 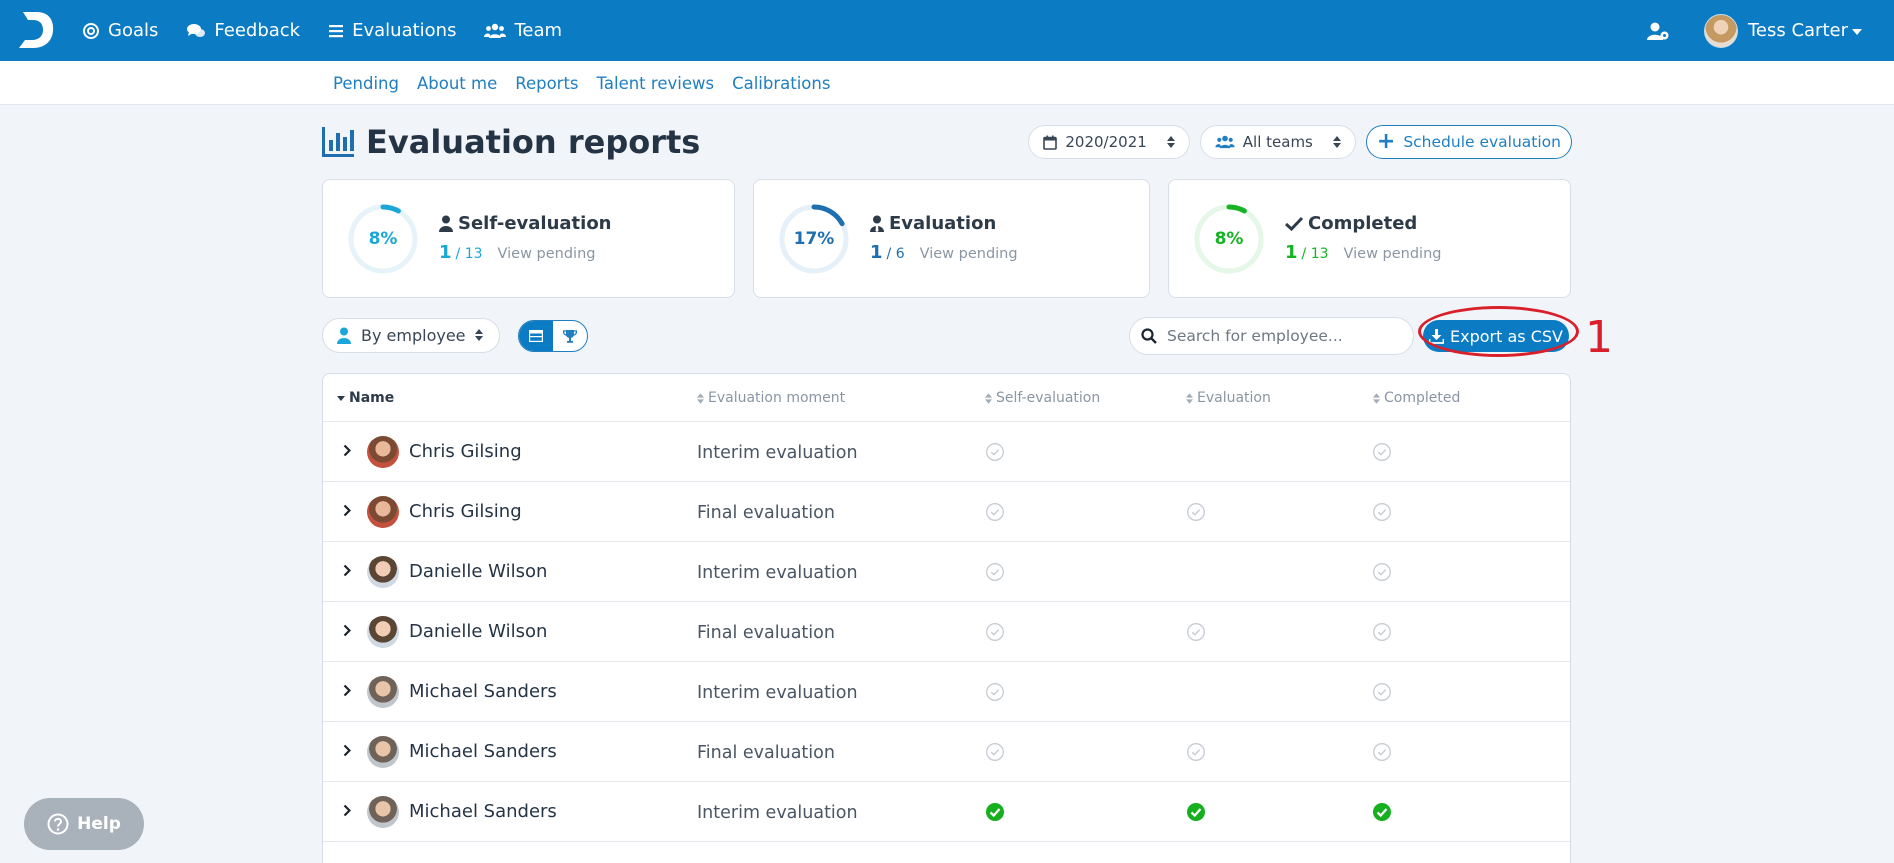 What do you see at coordinates (341, 398) in the screenshot?
I see `sort-desc-icon` at bounding box center [341, 398].